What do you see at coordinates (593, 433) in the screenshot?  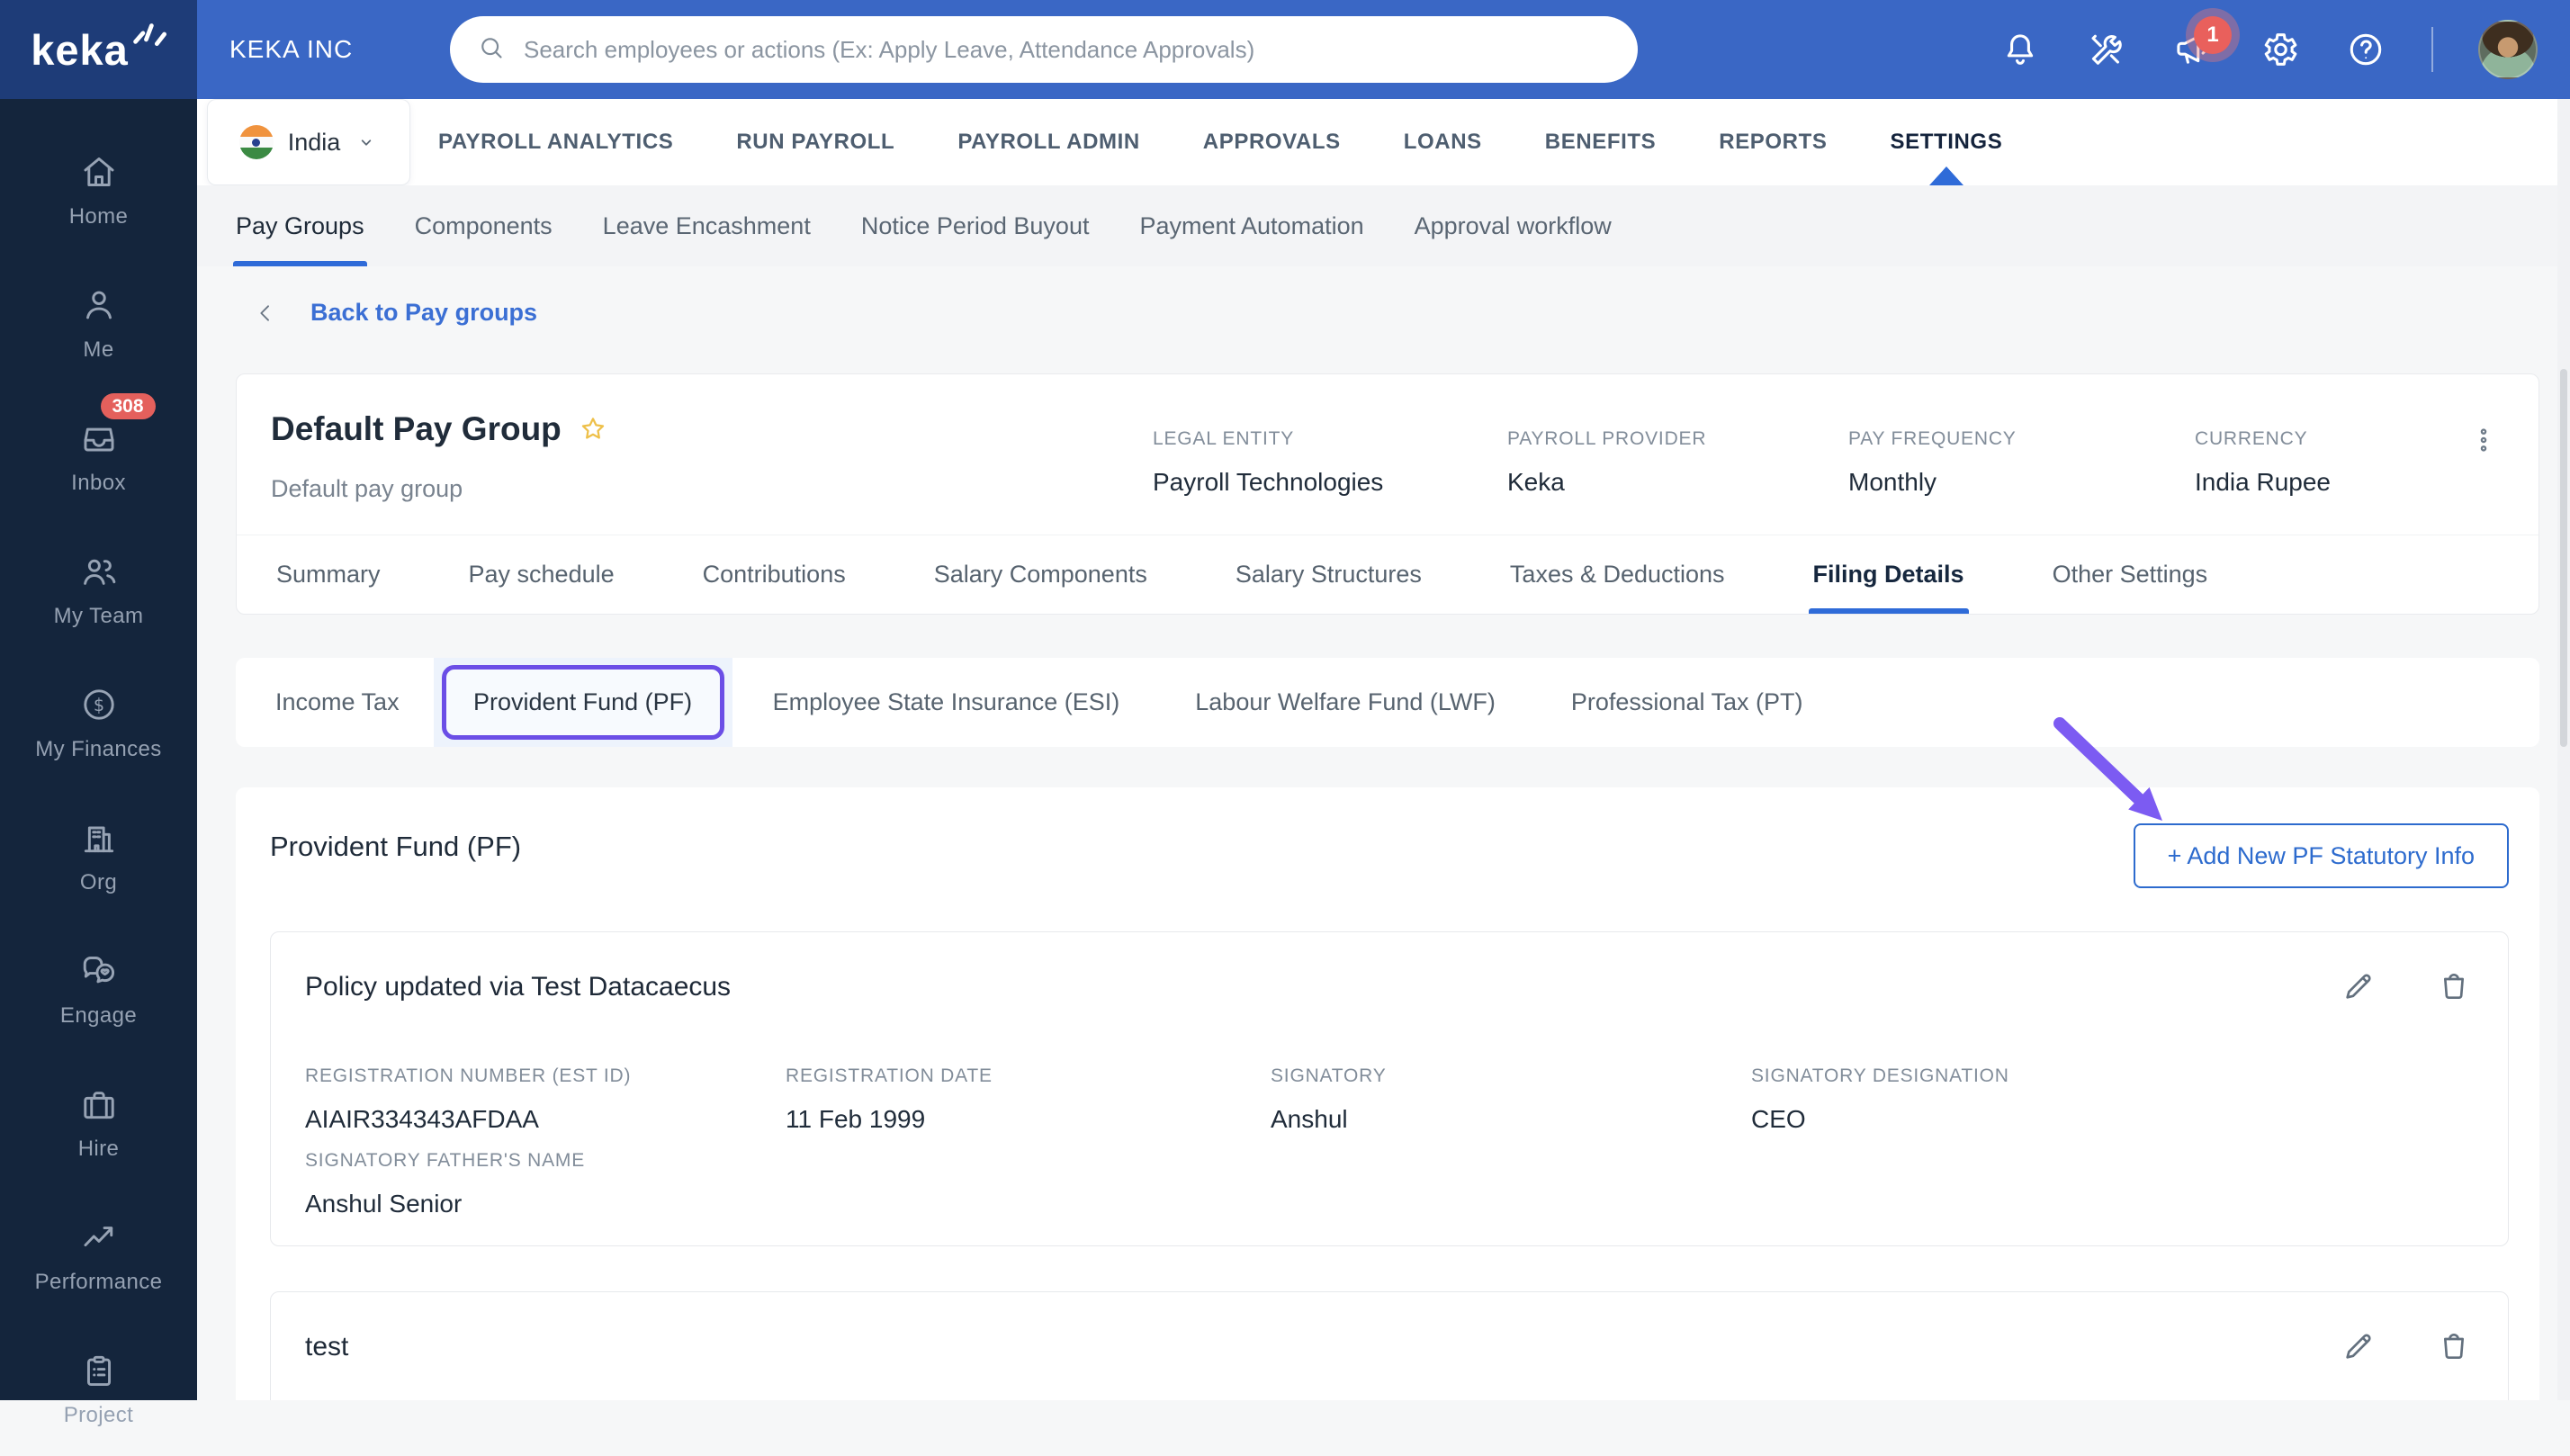 I see `star-icon` at bounding box center [593, 433].